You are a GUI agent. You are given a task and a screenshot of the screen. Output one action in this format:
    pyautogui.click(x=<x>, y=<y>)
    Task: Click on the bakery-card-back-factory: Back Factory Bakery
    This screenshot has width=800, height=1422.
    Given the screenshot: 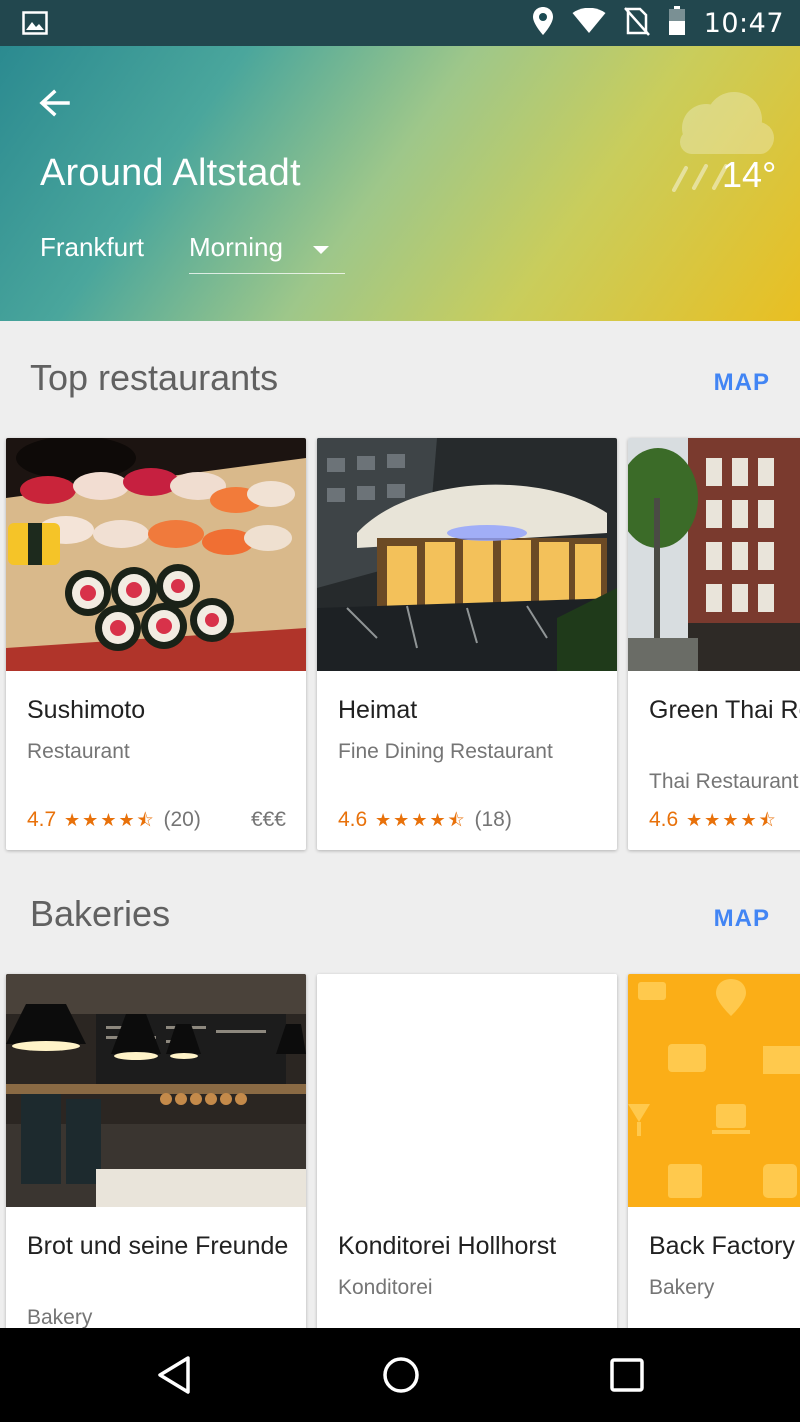 What is the action you would take?
    pyautogui.click(x=714, y=1151)
    